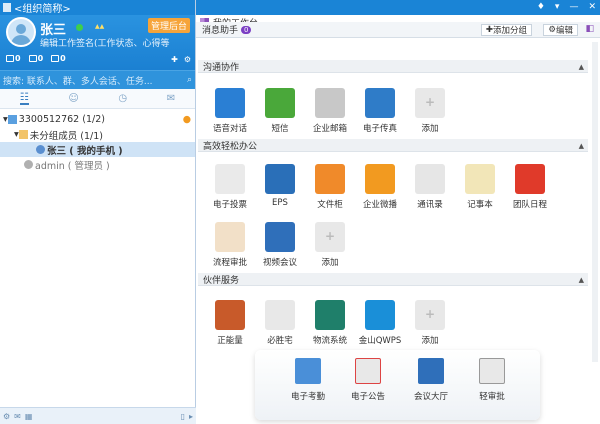 The image size is (600, 424). I want to click on app-1-1: EPS, so click(280, 186).